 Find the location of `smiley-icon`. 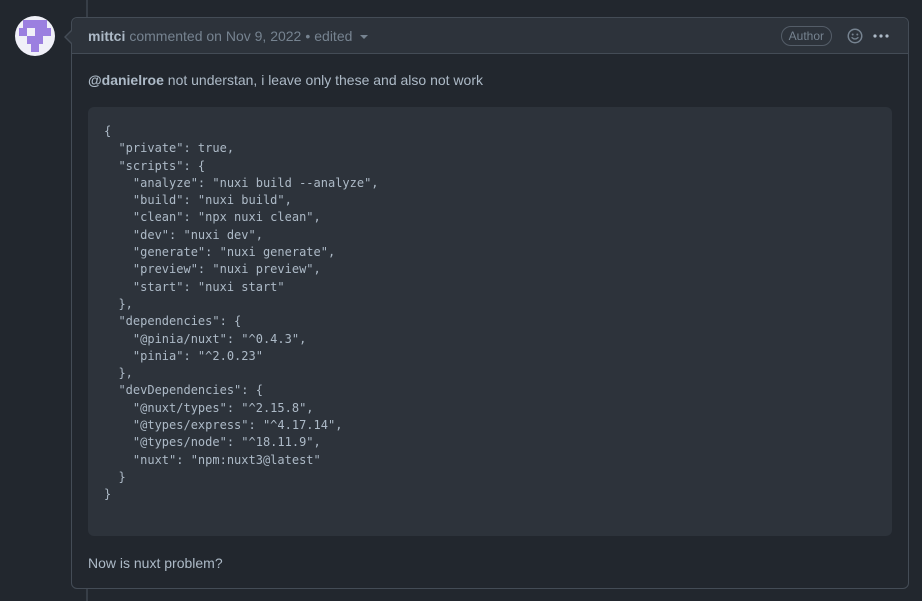

smiley-icon is located at coordinates (855, 36).